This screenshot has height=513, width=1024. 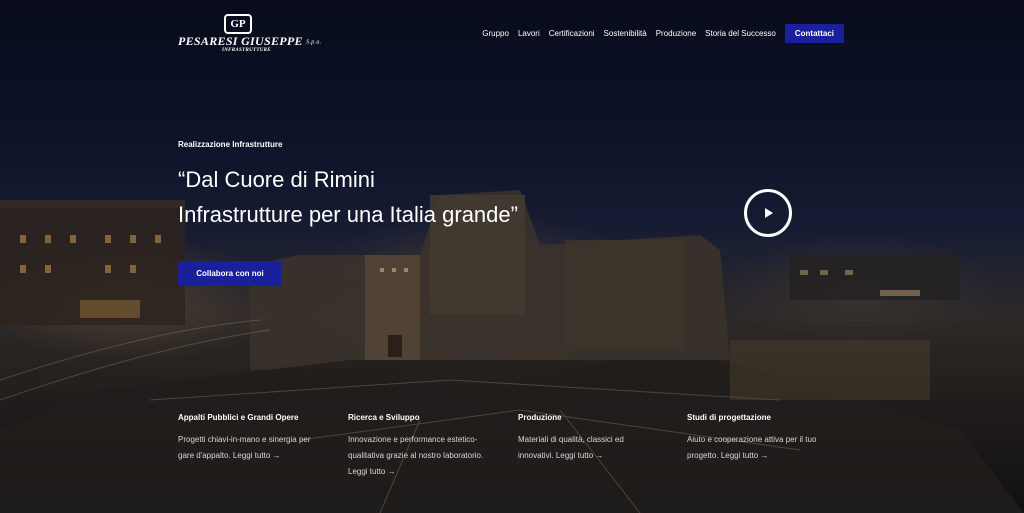 I want to click on headline-line-2: Infrastrutture per una Italia grande”, so click(x=348, y=214).